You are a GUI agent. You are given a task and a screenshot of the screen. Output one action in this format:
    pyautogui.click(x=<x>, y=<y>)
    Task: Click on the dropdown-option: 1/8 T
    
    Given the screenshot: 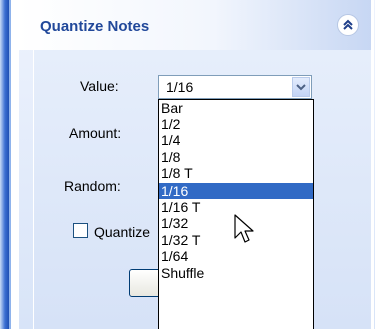 What is the action you would take?
    pyautogui.click(x=236, y=173)
    